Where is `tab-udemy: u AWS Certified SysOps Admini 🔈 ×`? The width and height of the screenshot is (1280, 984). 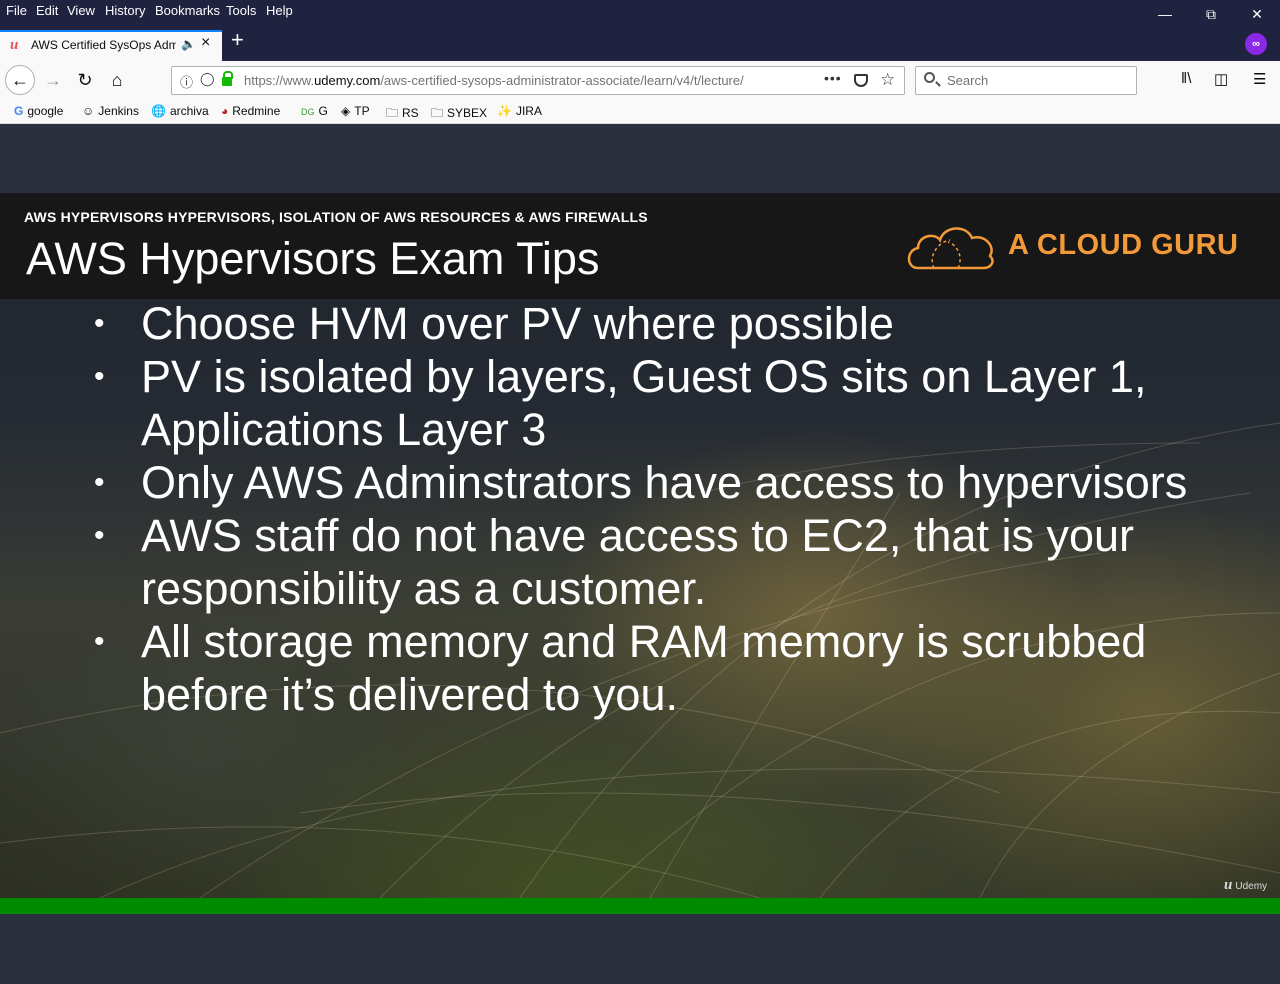 tab-udemy: u AWS Certified SysOps Admini 🔈 × is located at coordinates (111, 45).